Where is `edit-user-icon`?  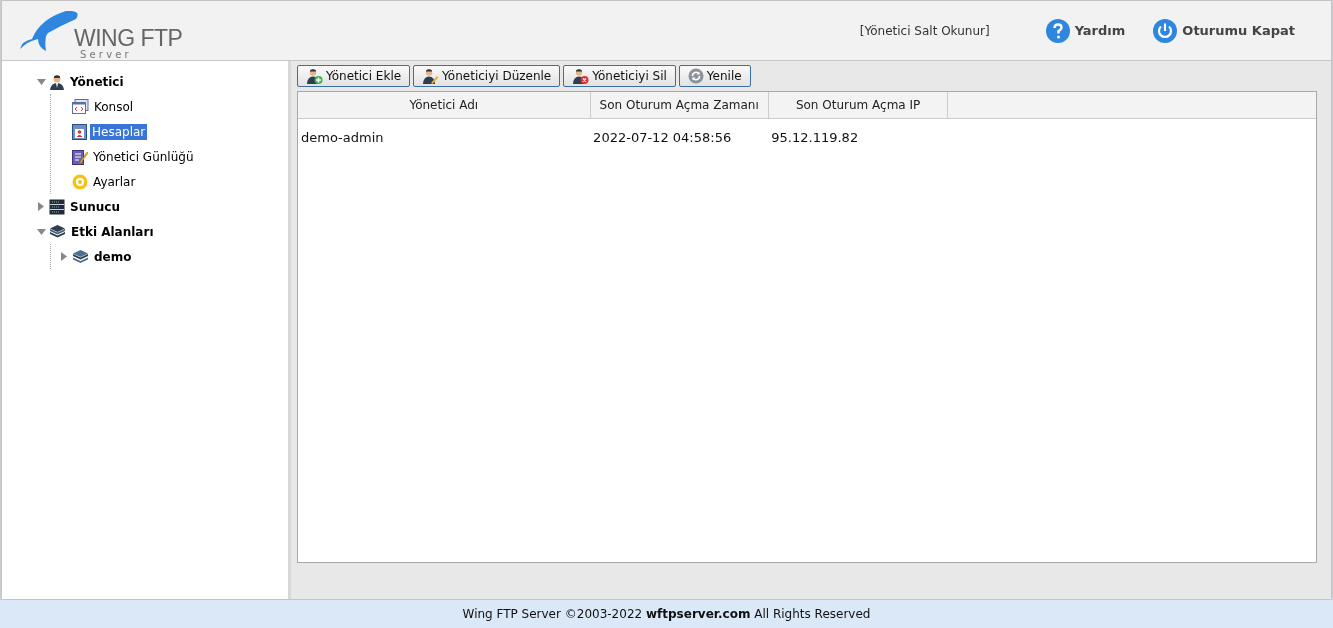
edit-user-icon is located at coordinates (431, 76).